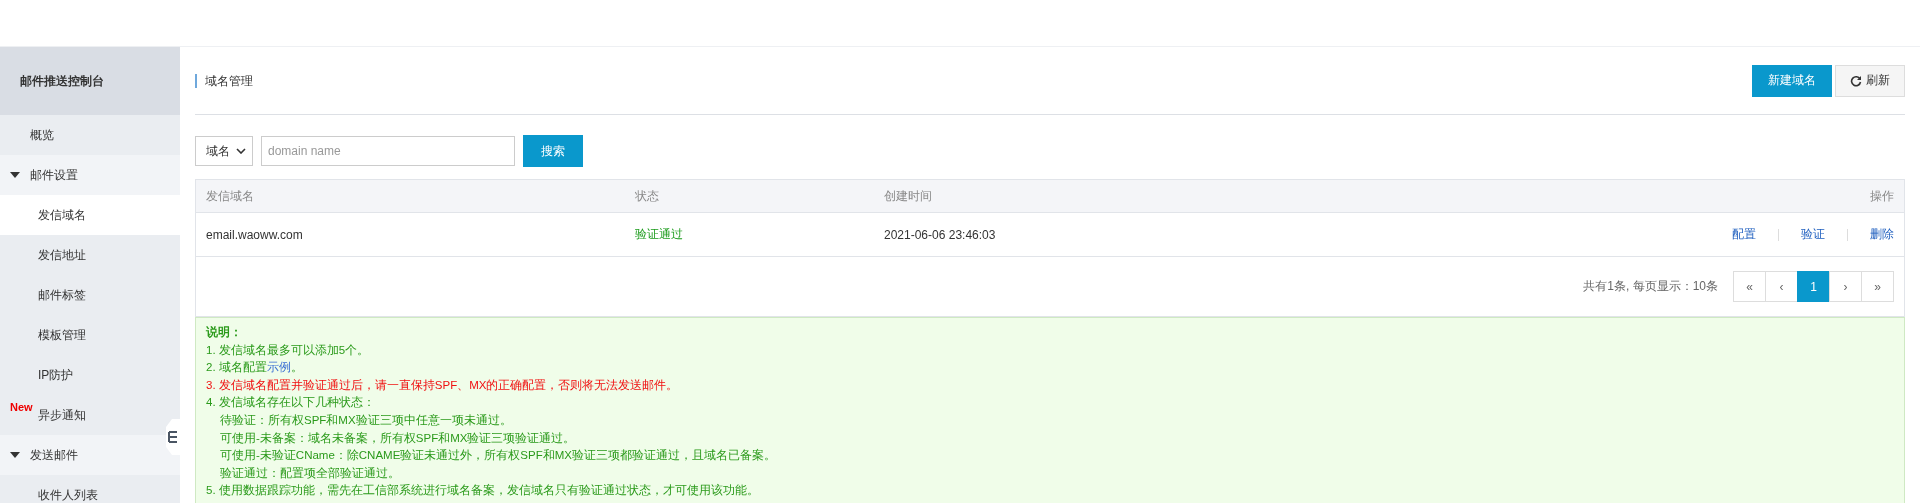 Image resolution: width=1920 pixels, height=503 pixels. Describe the element at coordinates (90, 295) in the screenshot. I see `sidebar-item: 邮件标签` at that location.